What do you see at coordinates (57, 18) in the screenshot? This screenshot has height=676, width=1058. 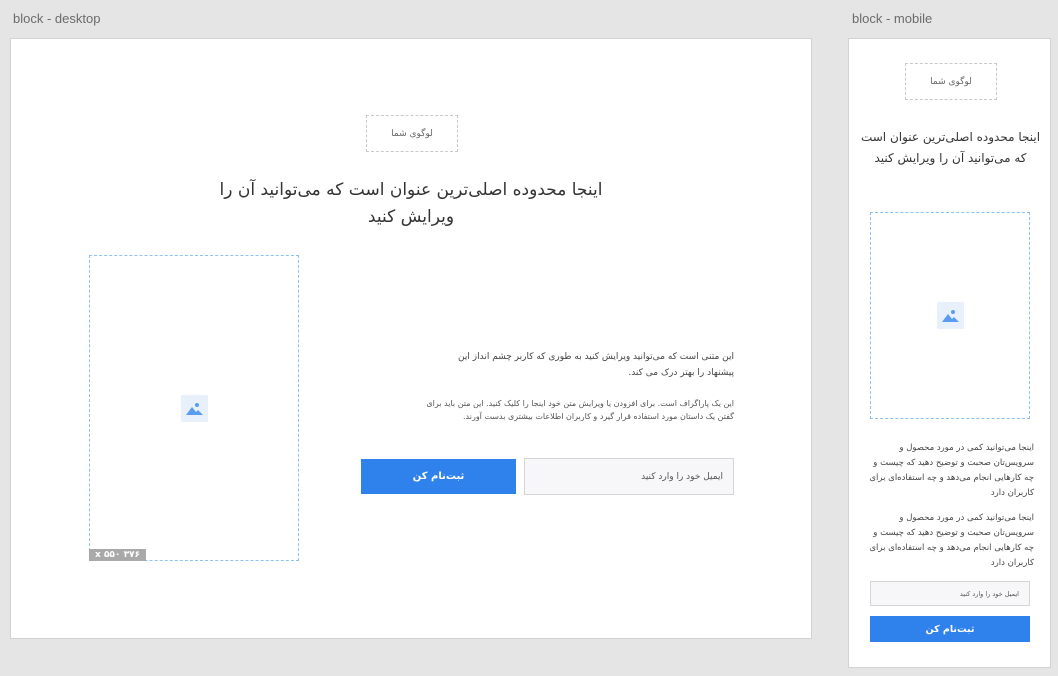 I see `desktop-frame-label: block - desktop` at bounding box center [57, 18].